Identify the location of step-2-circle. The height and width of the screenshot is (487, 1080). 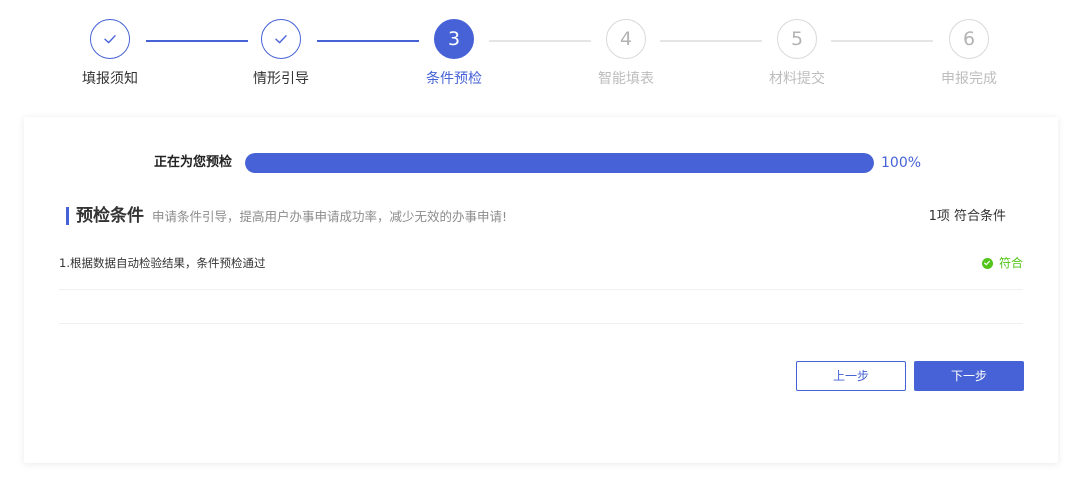
(281, 39).